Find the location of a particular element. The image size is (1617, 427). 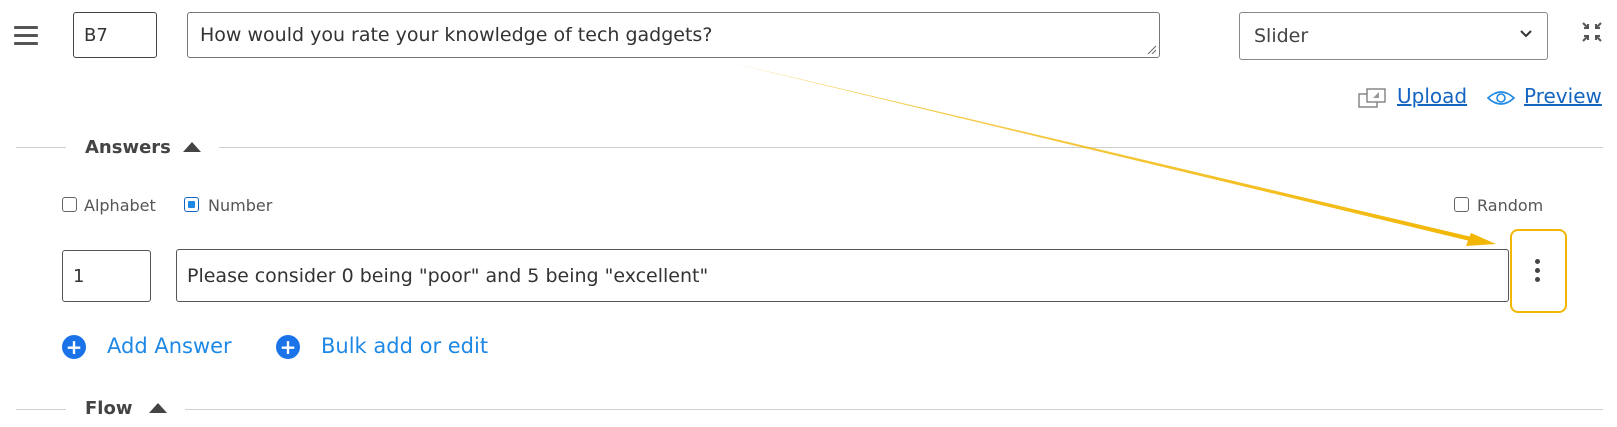

resize-grip-icon is located at coordinates (1151, 49).